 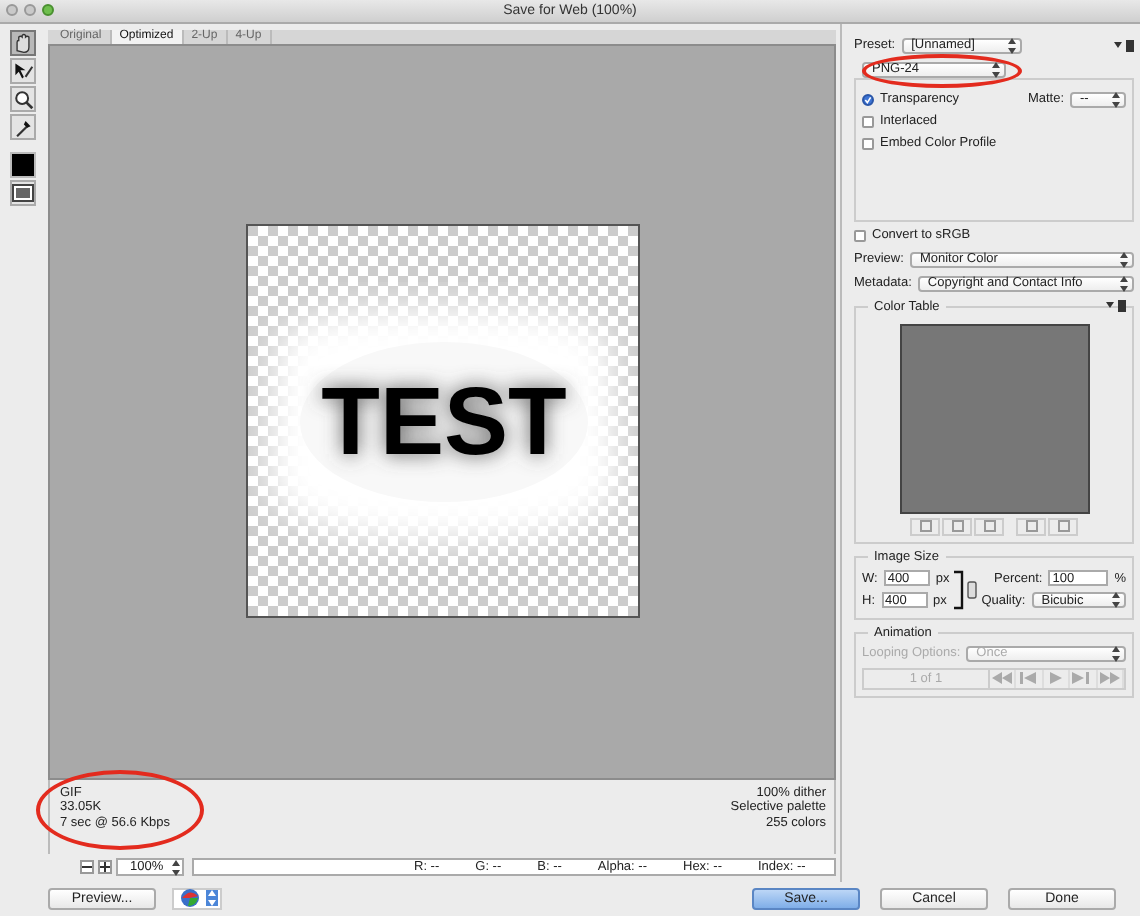 I want to click on play-icon, so click(x=1056, y=678).